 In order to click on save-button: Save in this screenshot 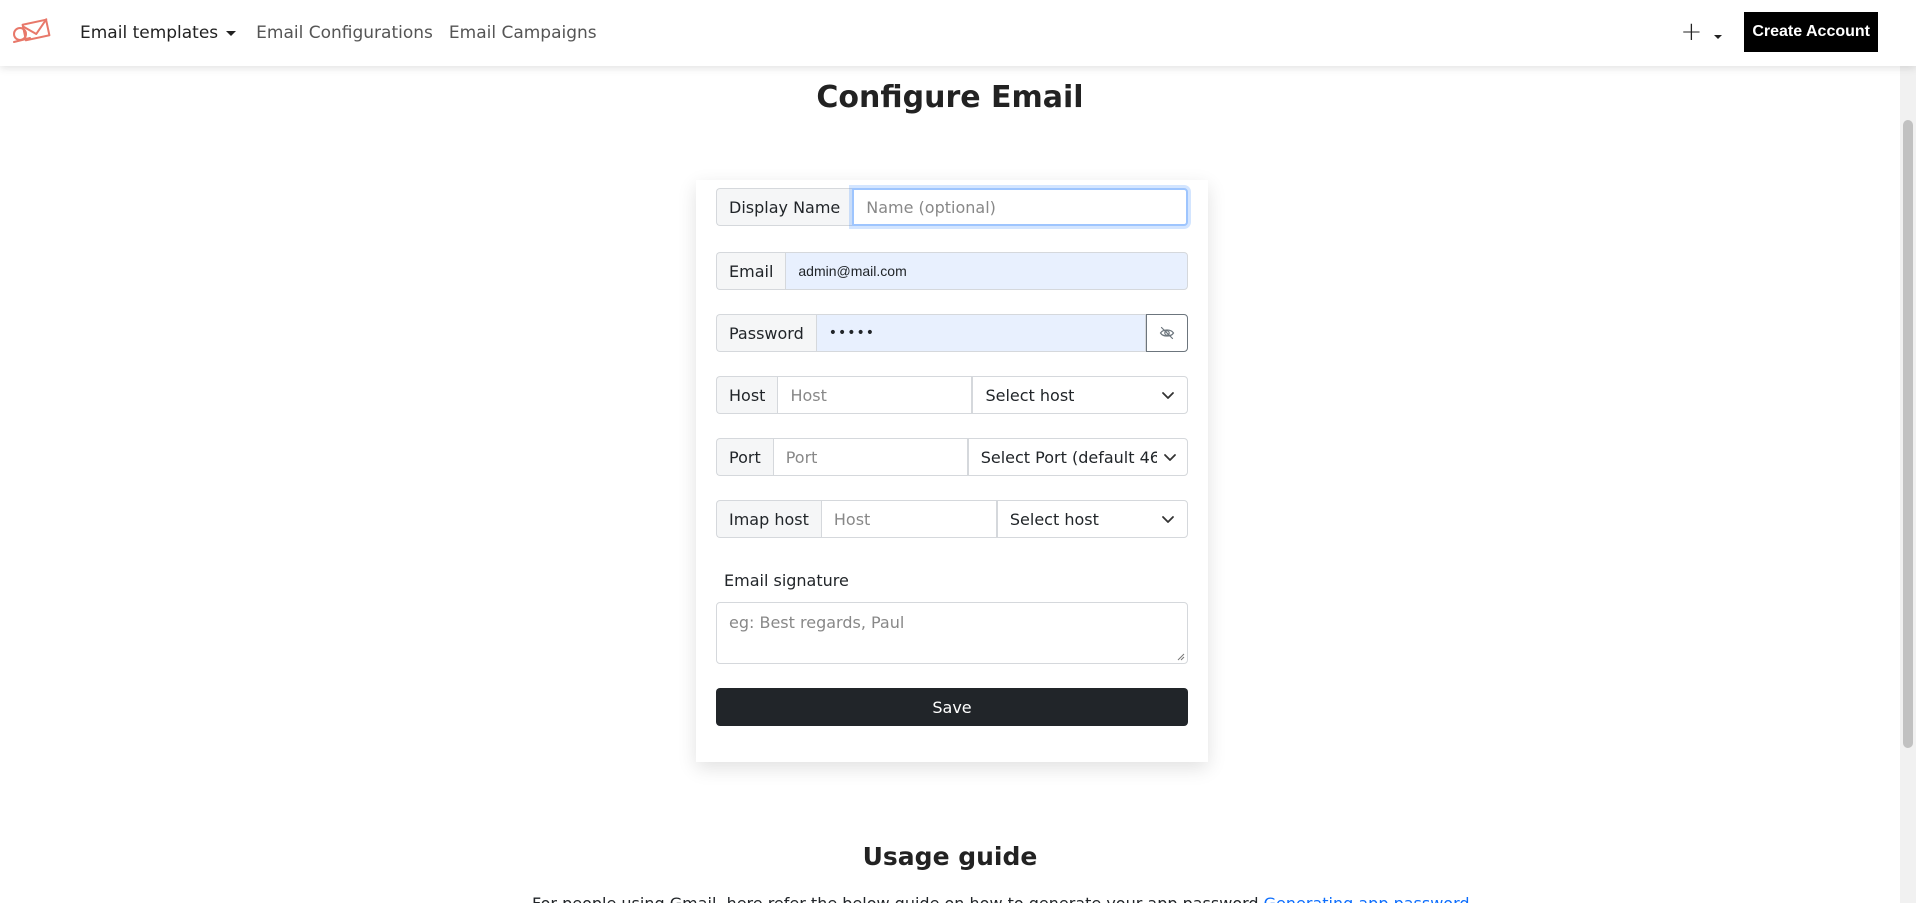, I will do `click(952, 707)`.